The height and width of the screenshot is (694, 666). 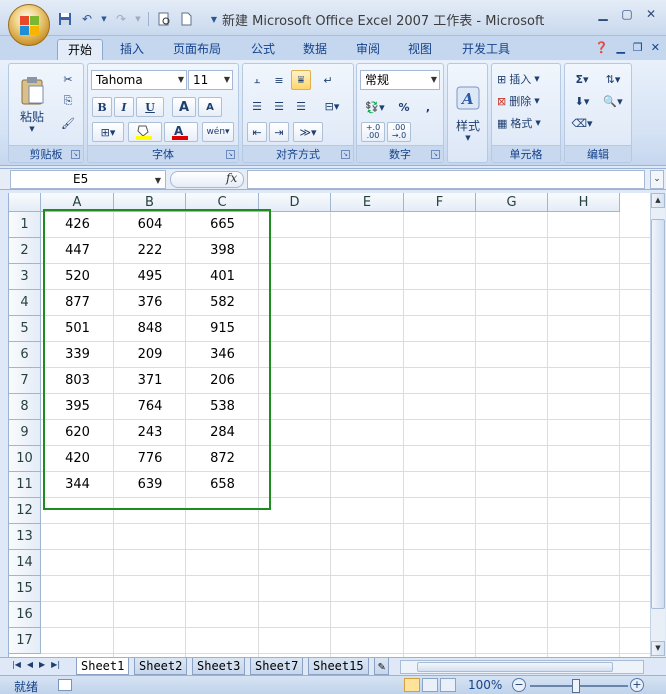 What do you see at coordinates (16, 664) in the screenshot?
I see `first-sheet-icon: |◀` at bounding box center [16, 664].